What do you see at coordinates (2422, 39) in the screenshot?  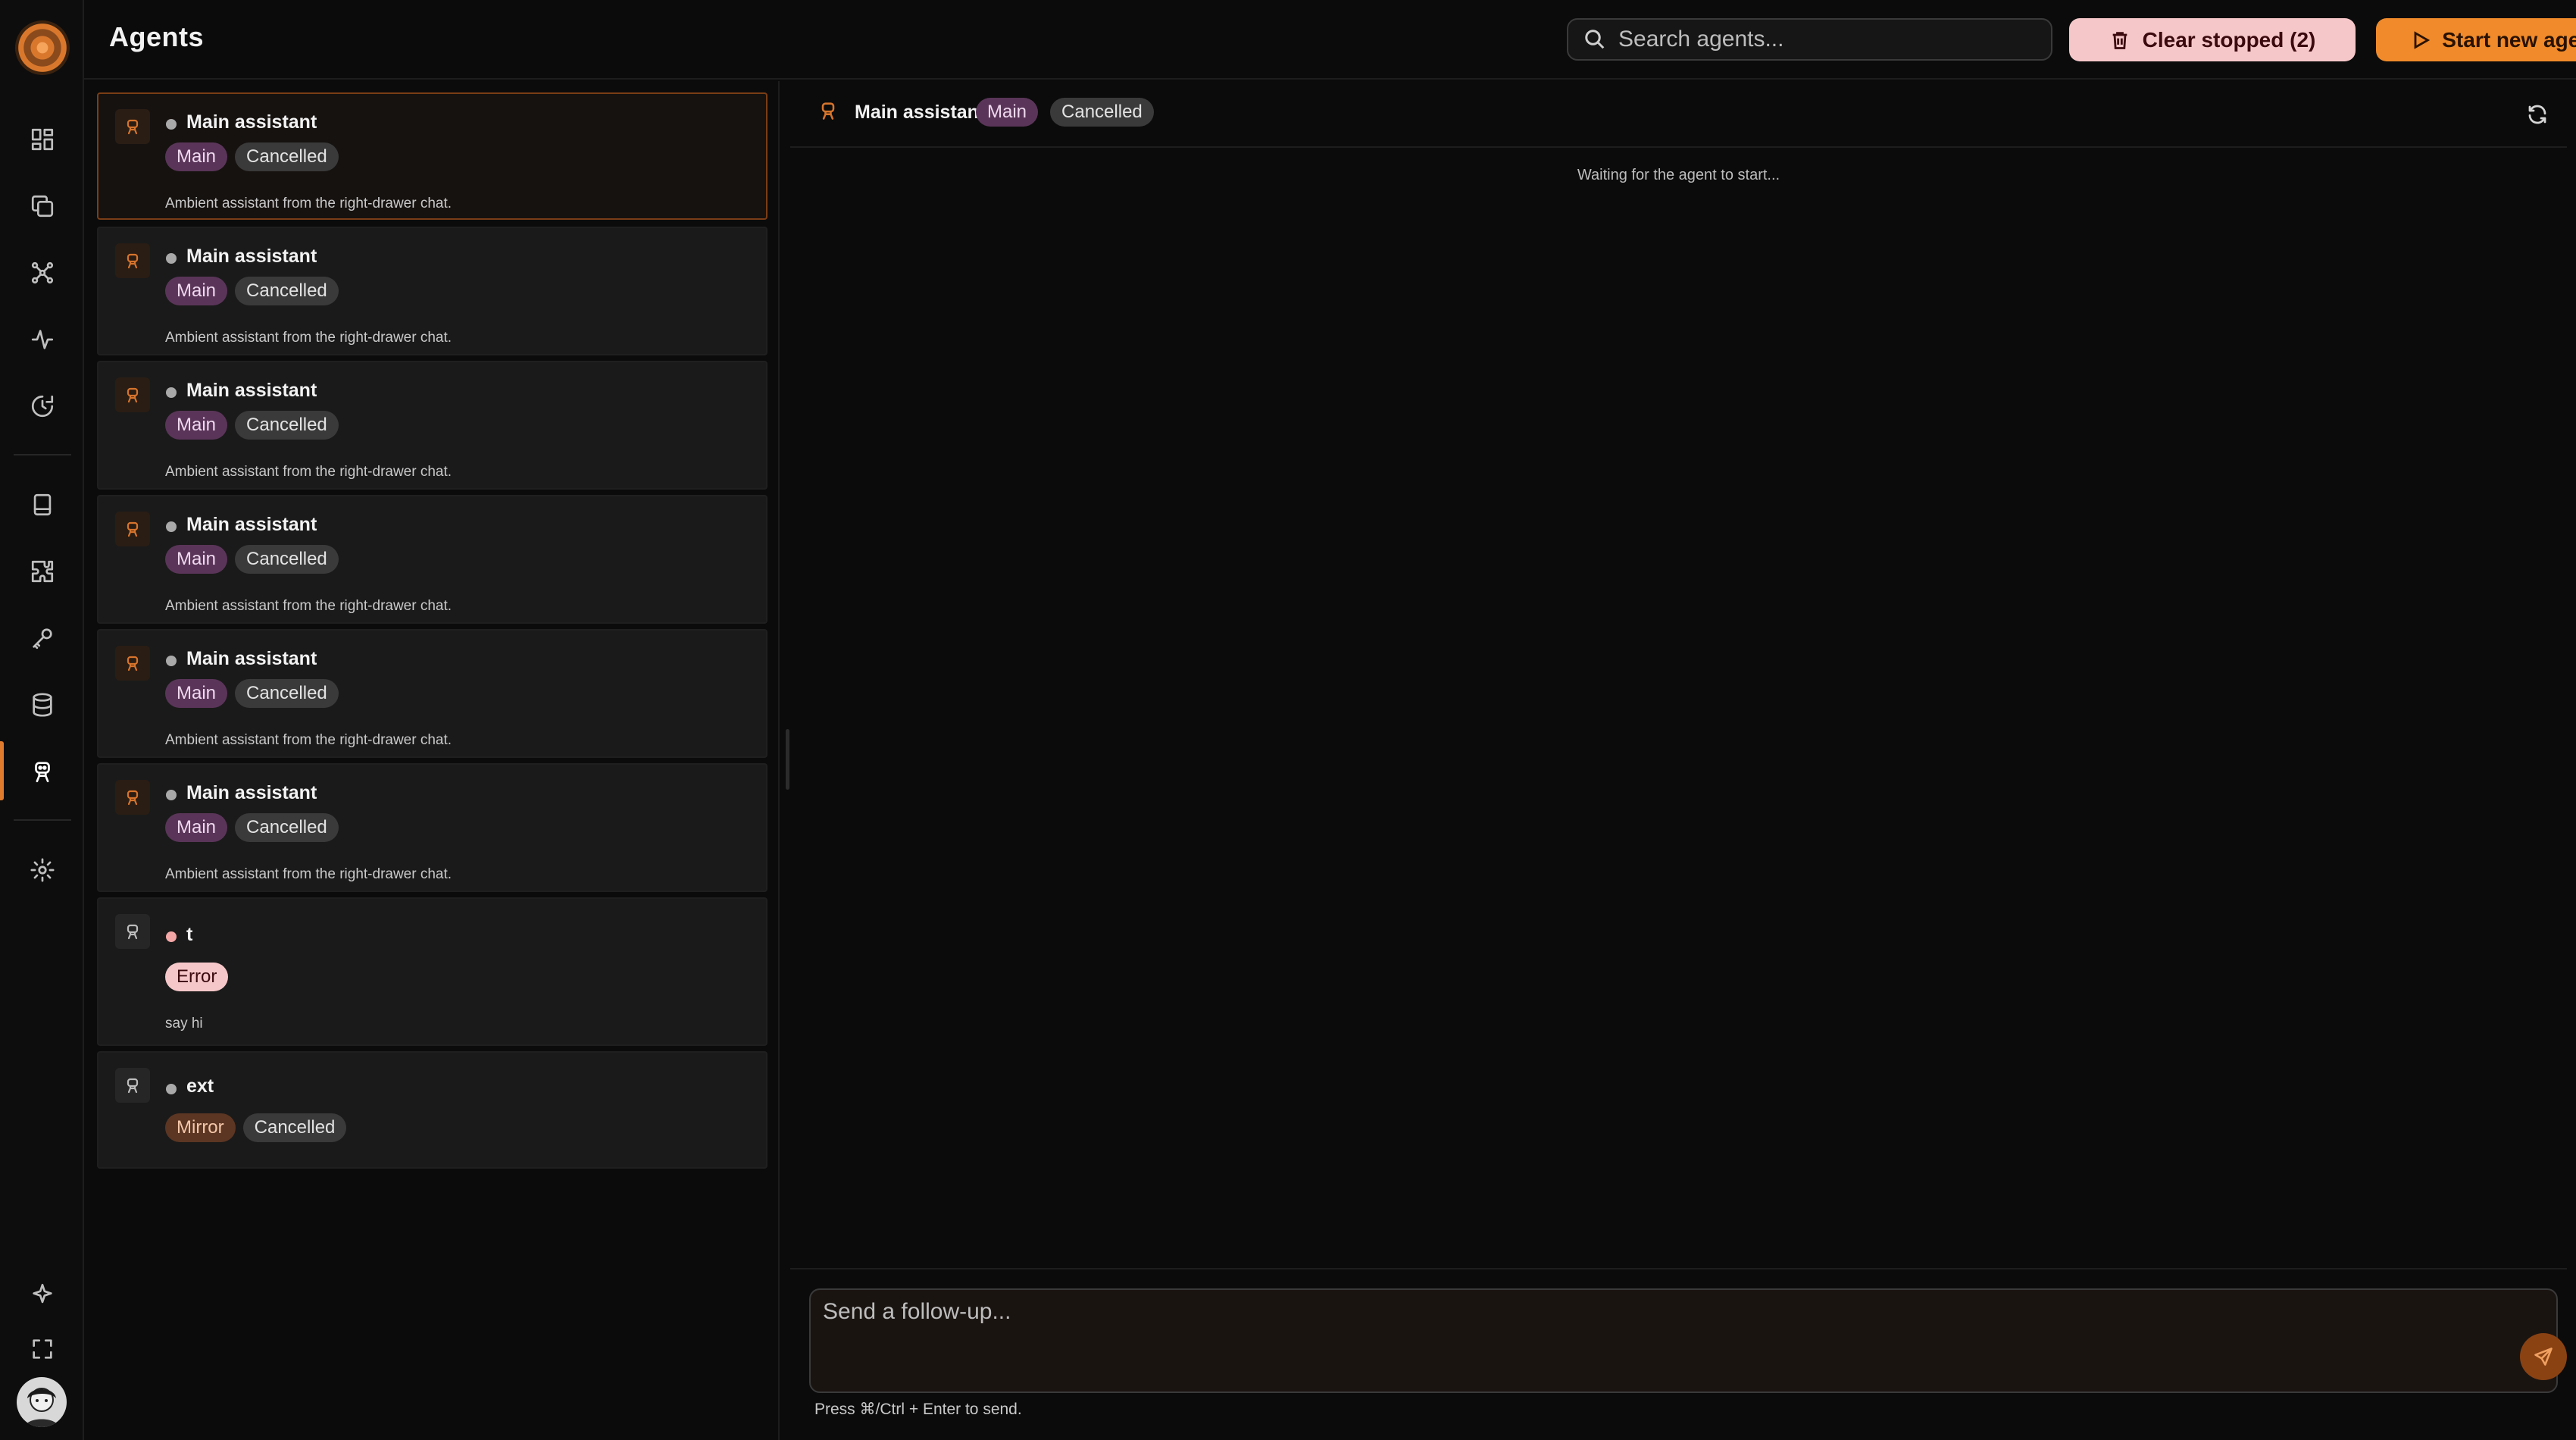 I see `play-icon` at bounding box center [2422, 39].